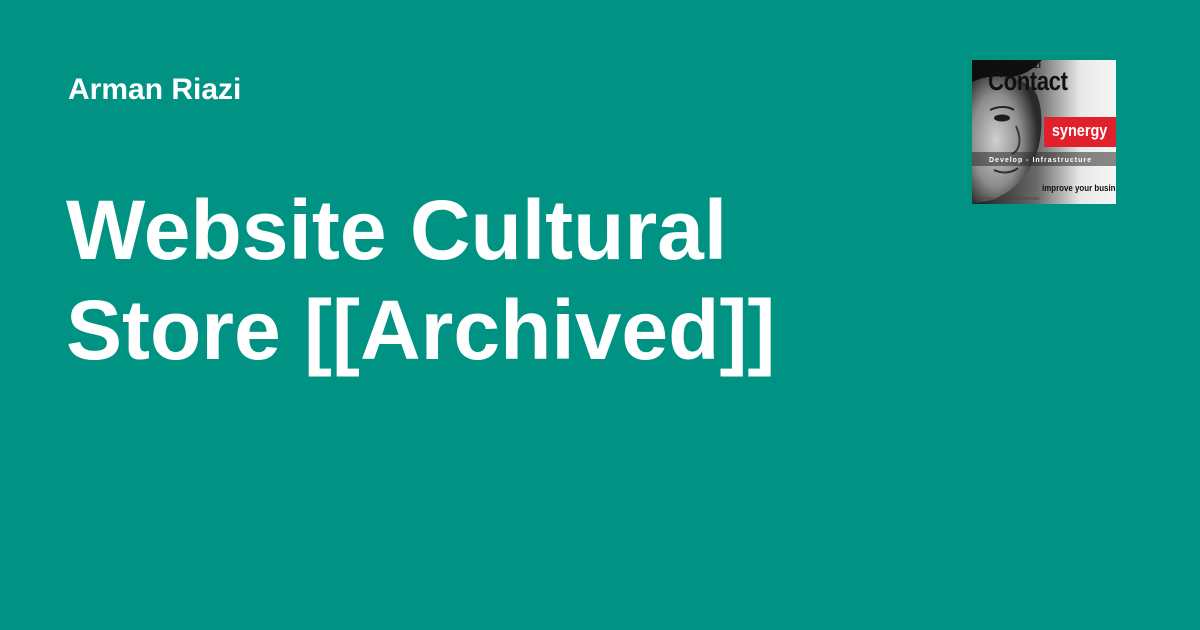 The height and width of the screenshot is (630, 1200). I want to click on author-name: Arman Riazi, so click(154, 90).